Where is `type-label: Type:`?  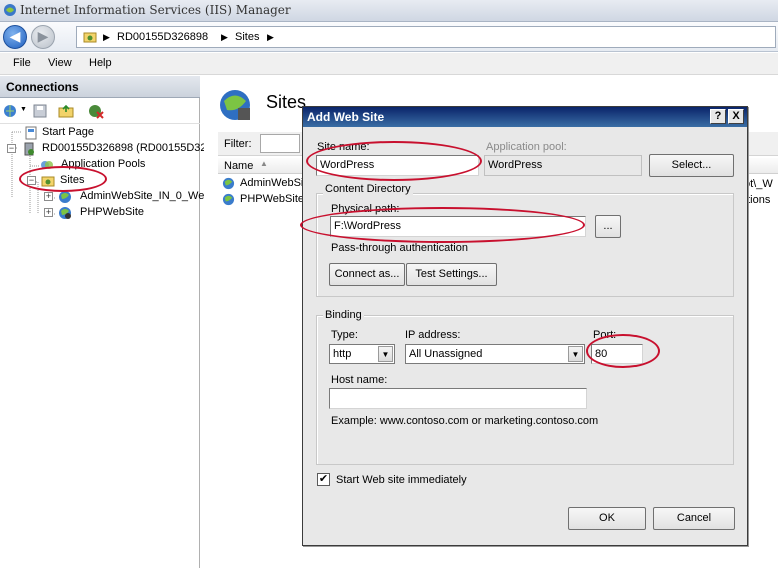
type-label: Type: is located at coordinates (344, 335).